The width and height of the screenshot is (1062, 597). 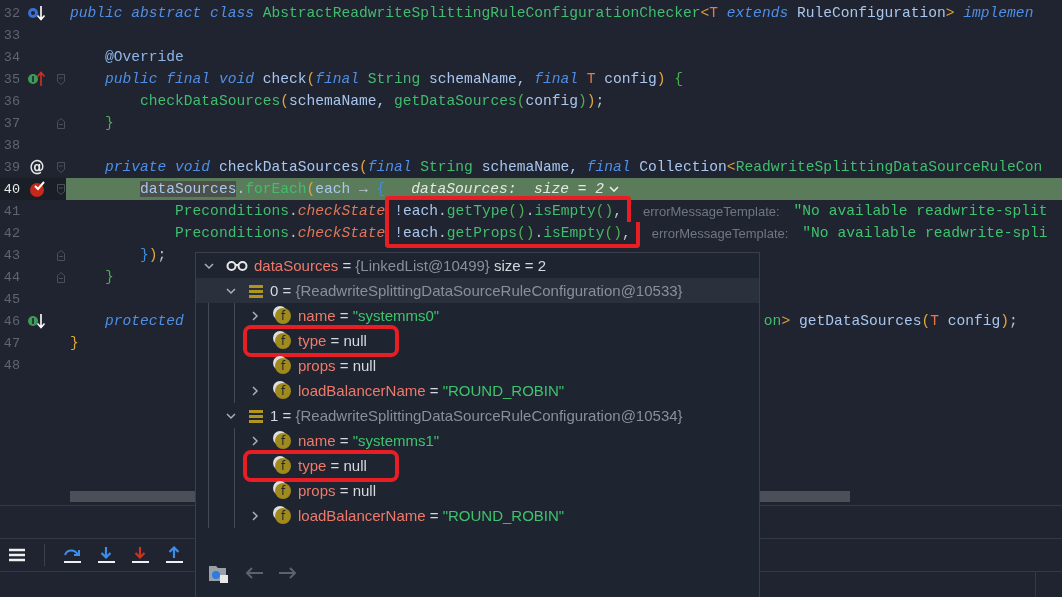 I want to click on circle-up-arrow-icon, so click(x=37, y=79).